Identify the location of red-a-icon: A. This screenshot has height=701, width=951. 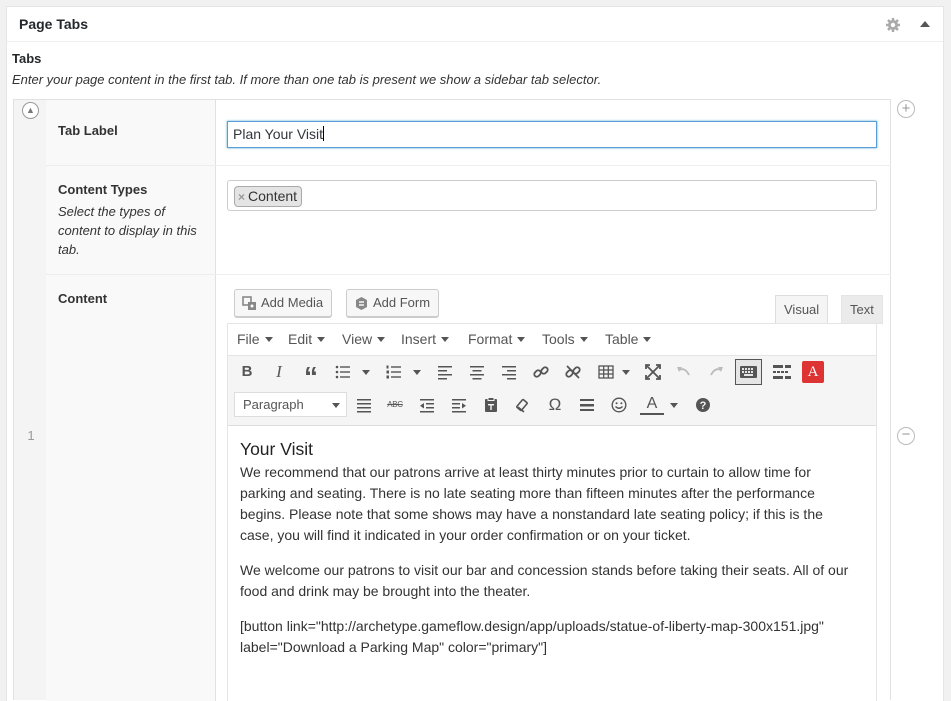
(813, 372).